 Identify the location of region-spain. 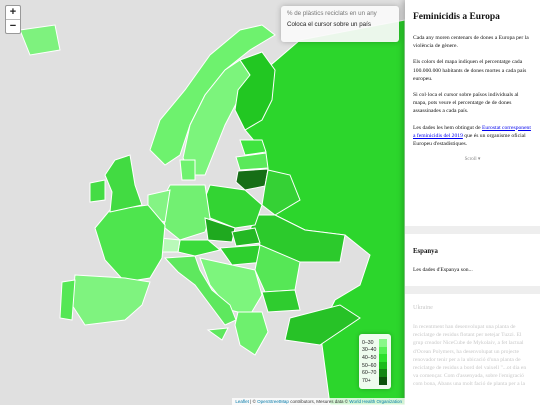
(111, 300).